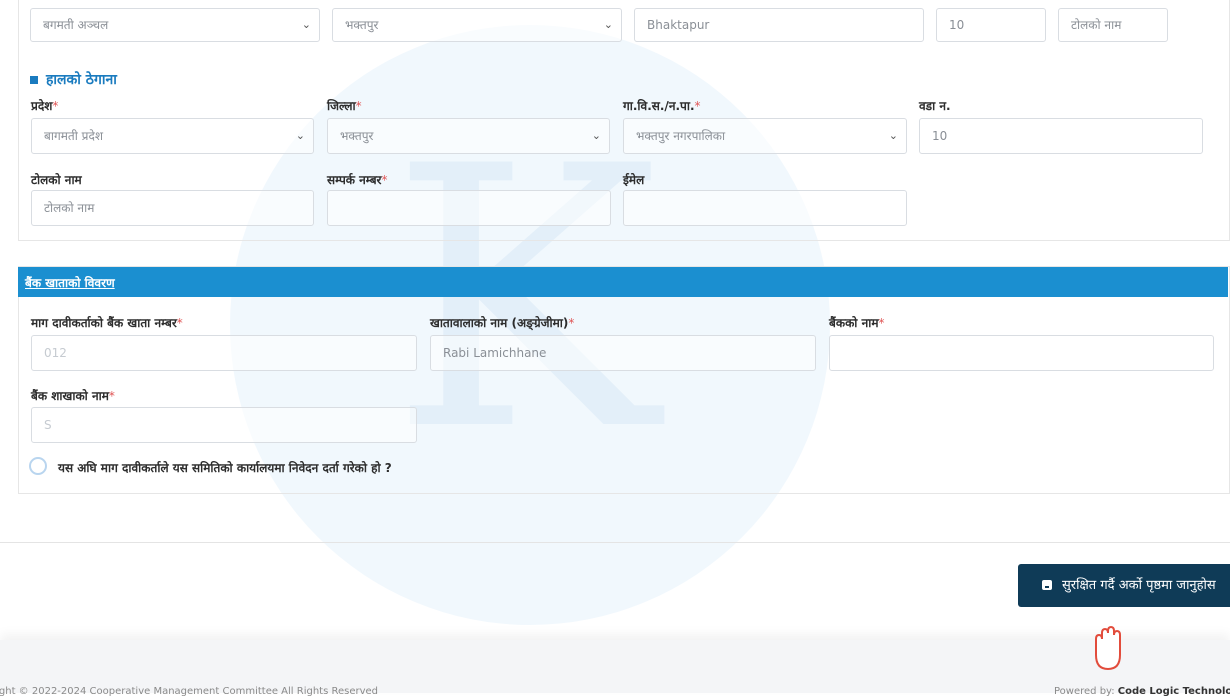 This screenshot has width=1230, height=697. What do you see at coordinates (779, 25) in the screenshot?
I see `permanent-municipality-input: Bhaktapur` at bounding box center [779, 25].